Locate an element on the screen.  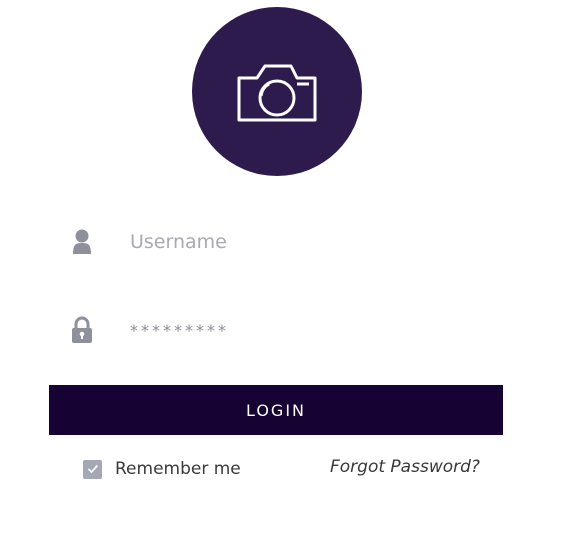
forgot-password-link: Forgot Password? is located at coordinates (405, 467).